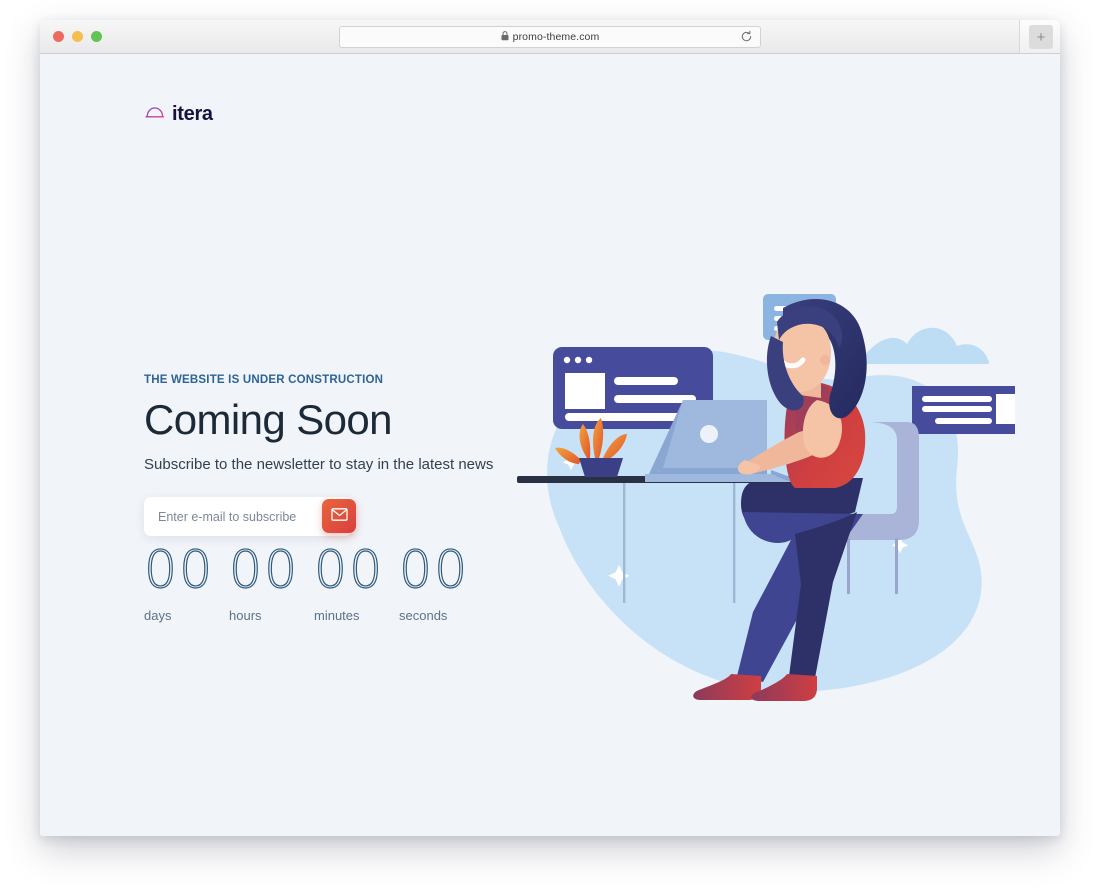  I want to click on countdown-timer: 00 days 00 hours 00 minutes 00 seconds, so click(313, 581).